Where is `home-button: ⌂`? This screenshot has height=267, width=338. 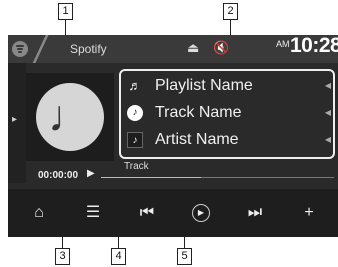 home-button: ⌂ is located at coordinates (39, 213).